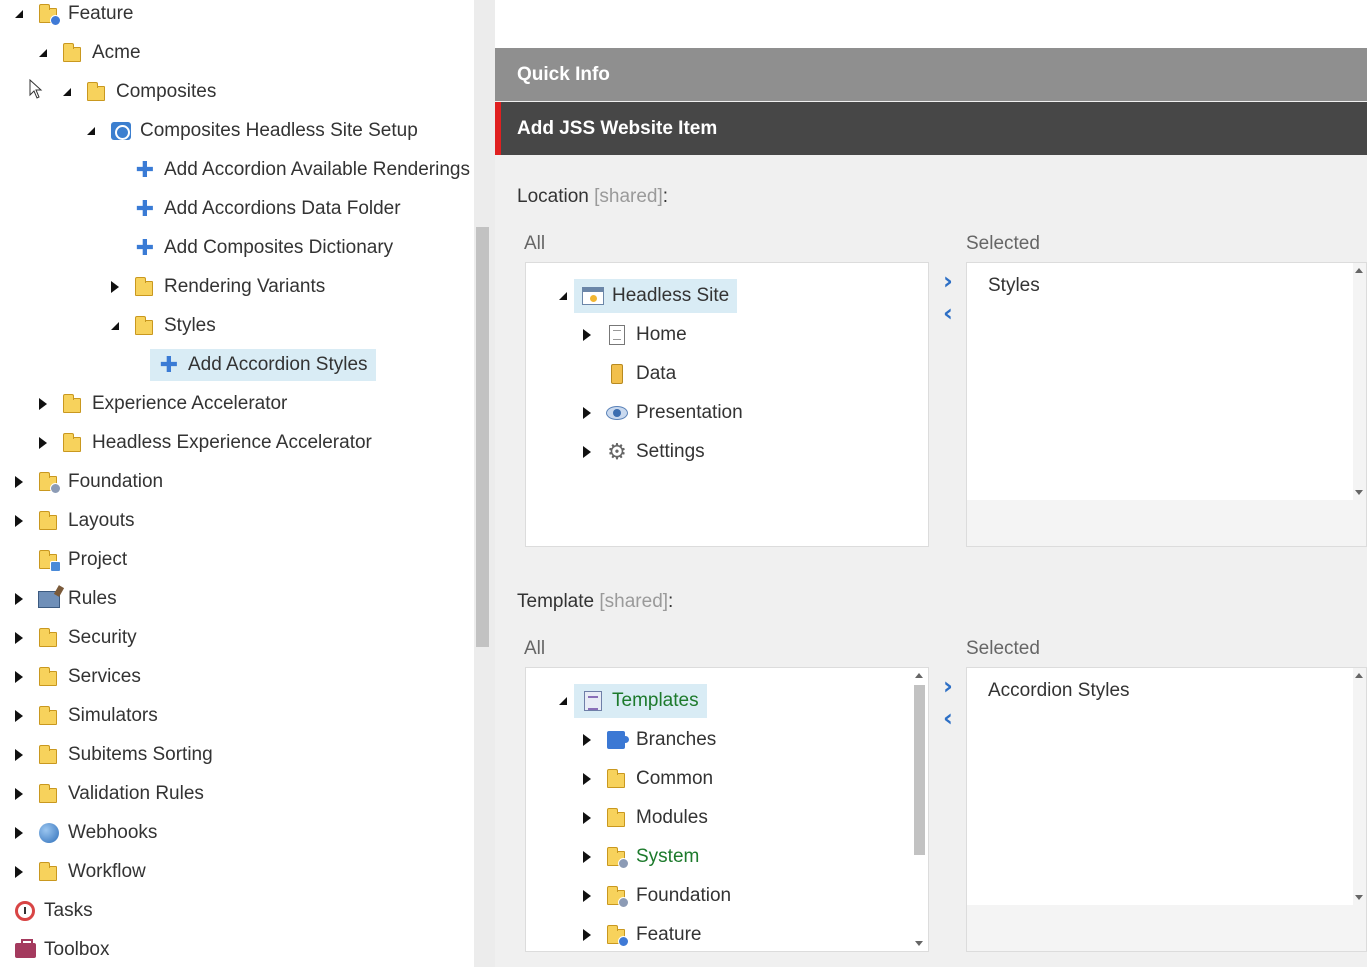  What do you see at coordinates (655, 452) in the screenshot?
I see `tree-item-settings: ⚙ Settings` at bounding box center [655, 452].